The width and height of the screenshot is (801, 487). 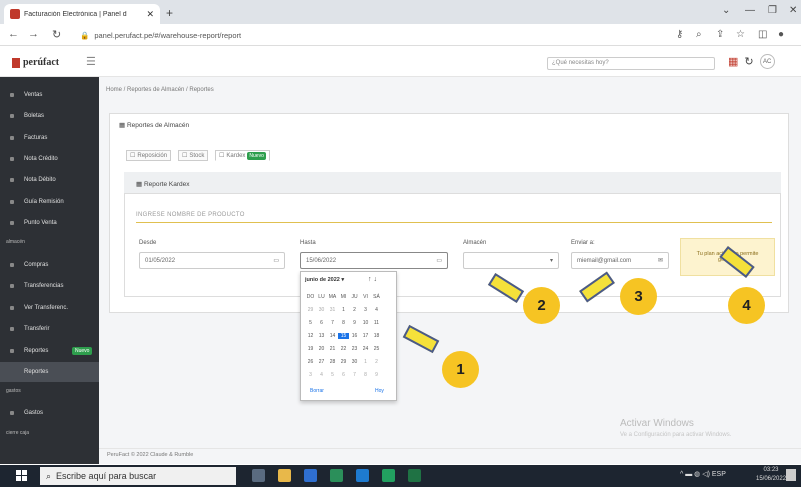 What do you see at coordinates (460, 369) in the screenshot?
I see `annotation-1: 1` at bounding box center [460, 369].